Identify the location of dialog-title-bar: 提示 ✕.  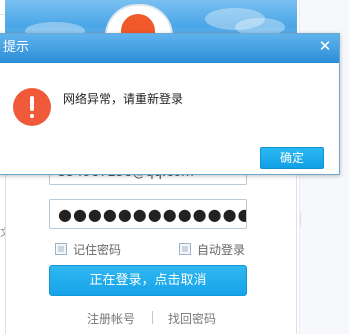
(169, 48).